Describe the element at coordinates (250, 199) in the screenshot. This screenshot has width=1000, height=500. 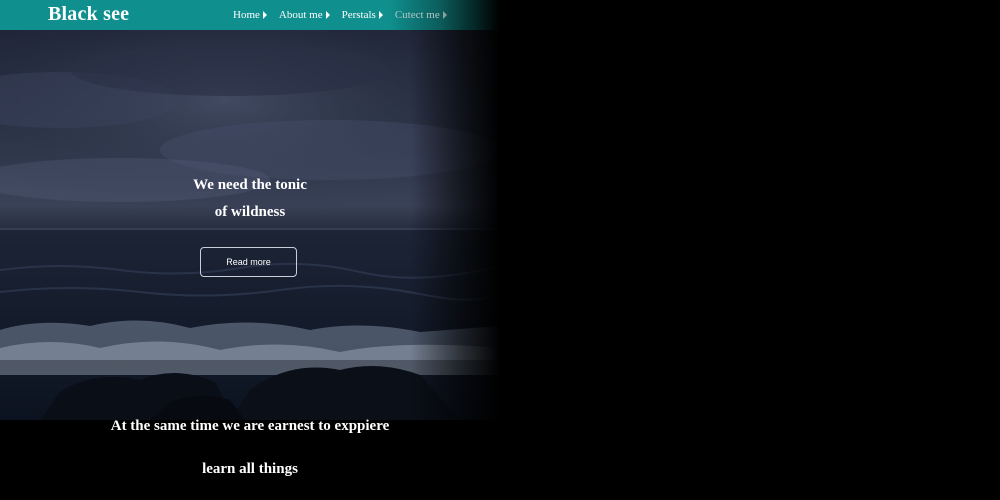
I see `hero-headline: We need the tonic of wildness` at that location.